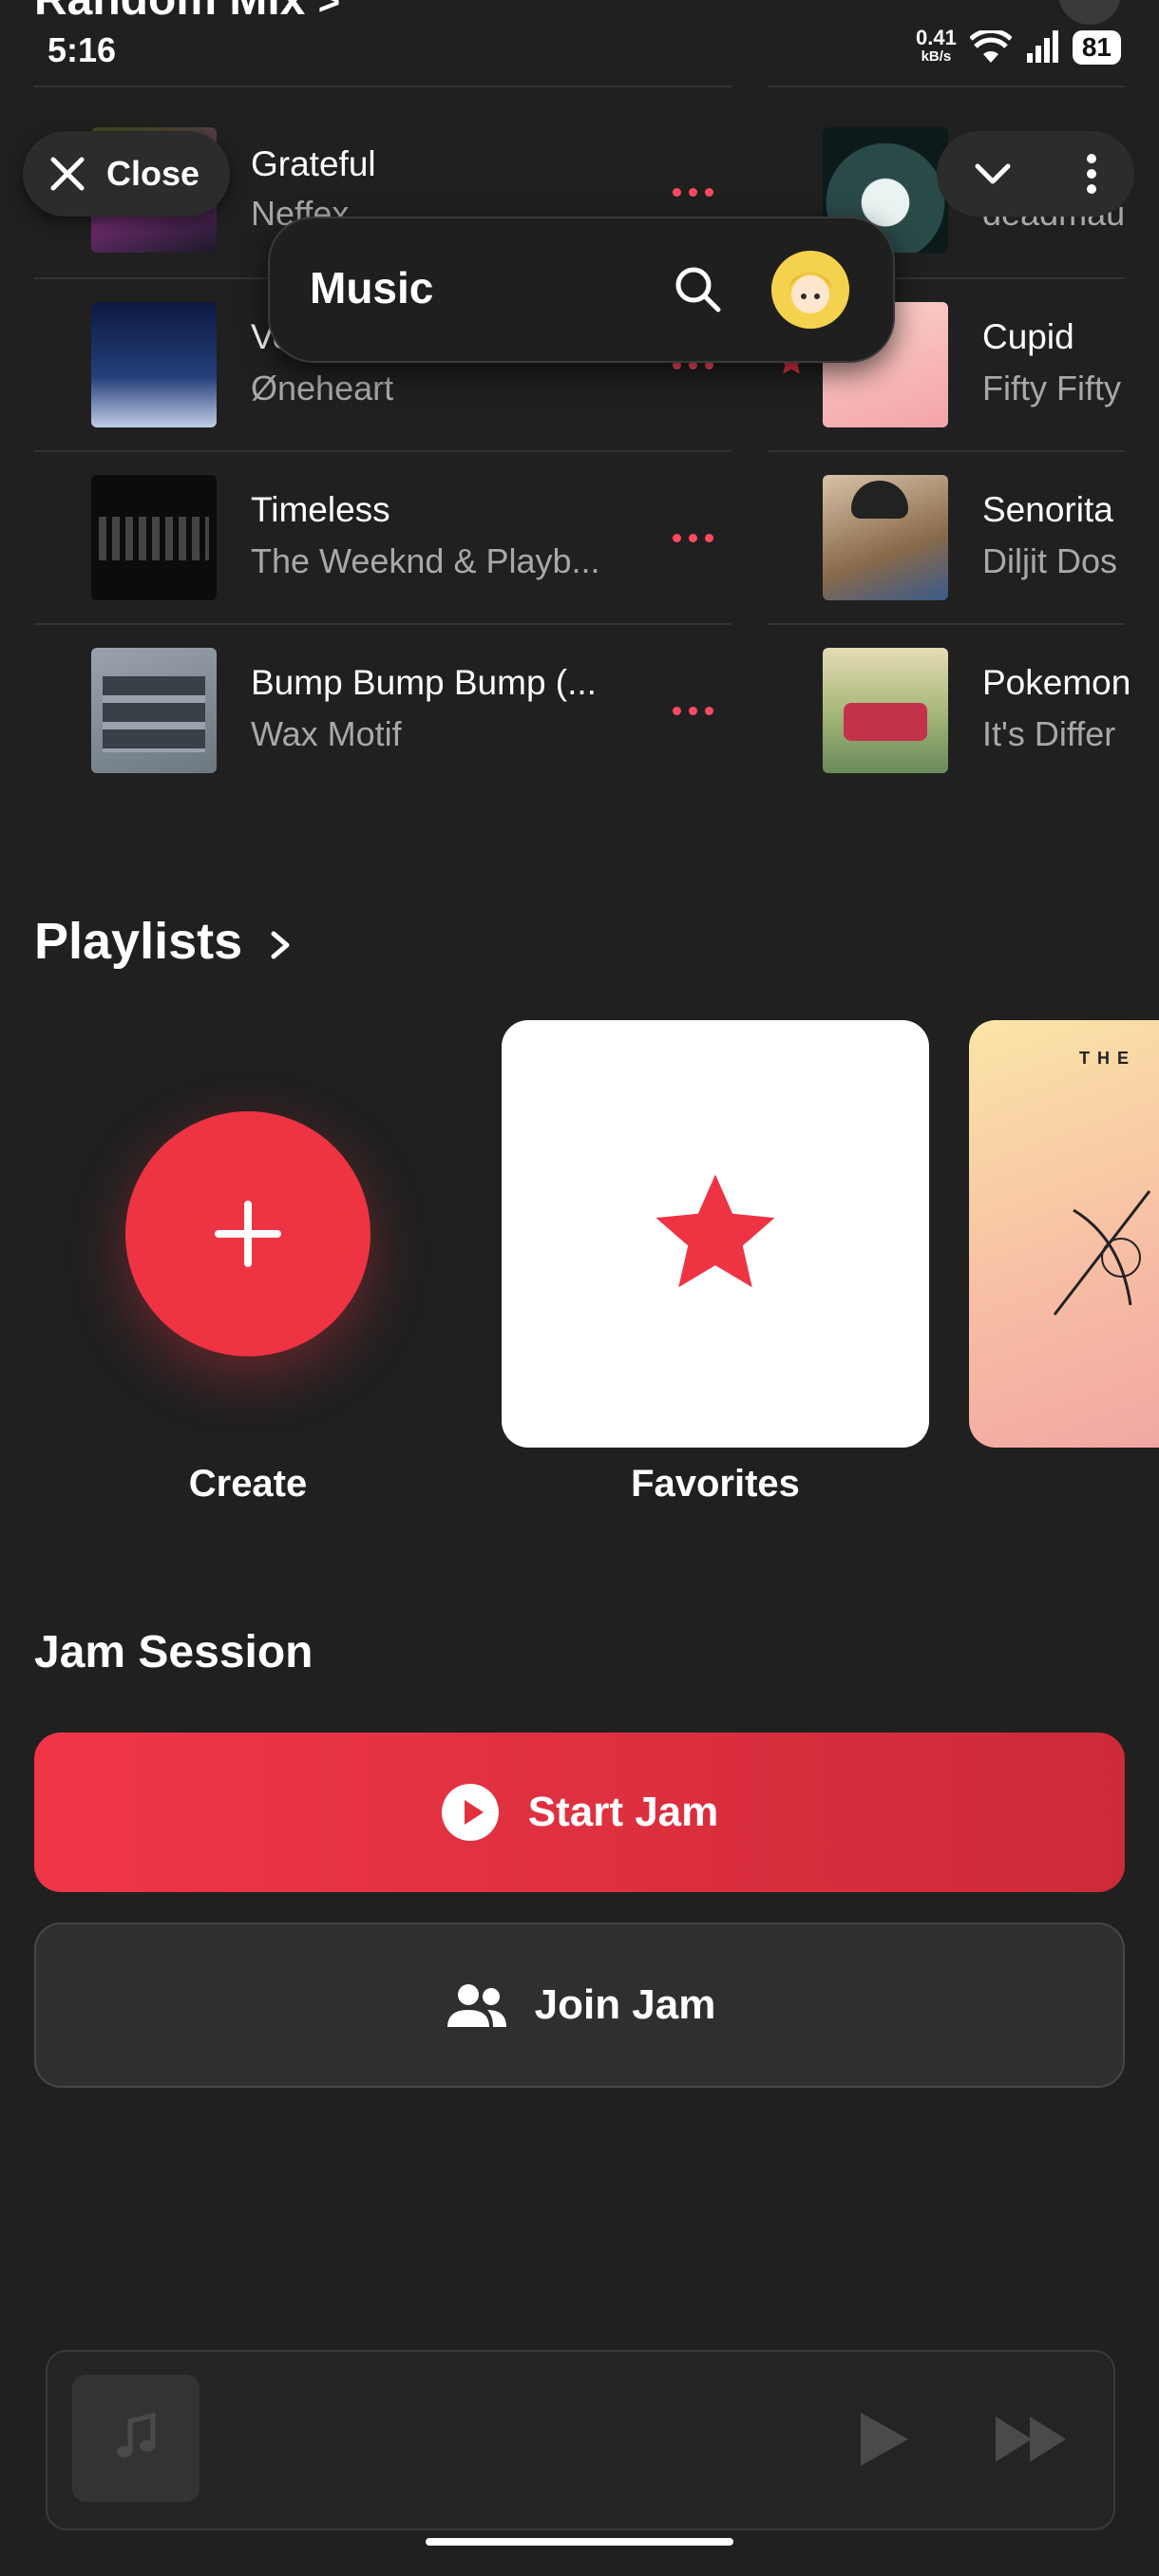  Describe the element at coordinates (1096, 47) in the screenshot. I see `battery-indicator: 81` at that location.